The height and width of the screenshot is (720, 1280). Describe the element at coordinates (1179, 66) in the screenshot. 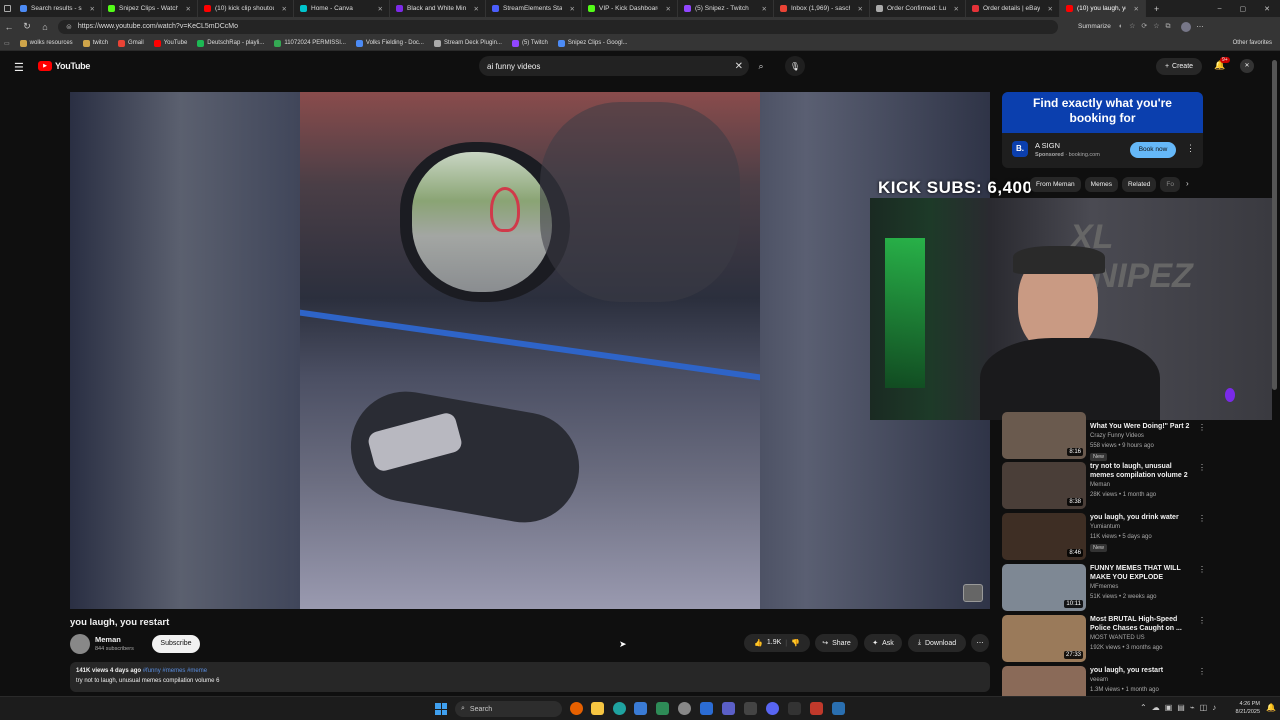

I see `create-button: + Create` at that location.